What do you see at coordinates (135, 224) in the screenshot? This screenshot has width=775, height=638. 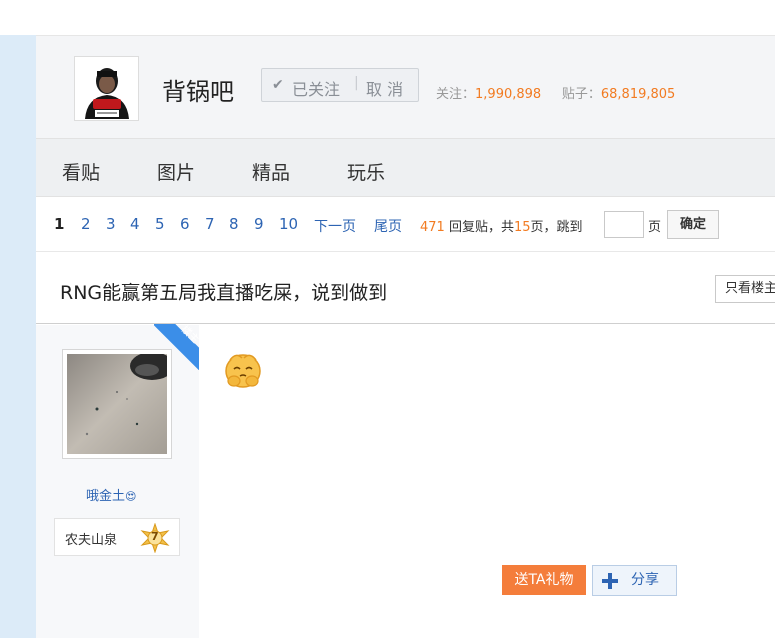 I see `page-link: 4` at bounding box center [135, 224].